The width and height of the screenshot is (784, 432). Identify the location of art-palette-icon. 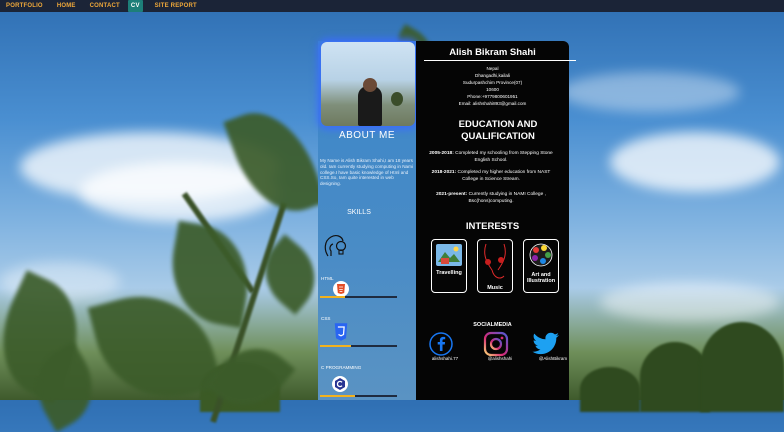
(541, 255).